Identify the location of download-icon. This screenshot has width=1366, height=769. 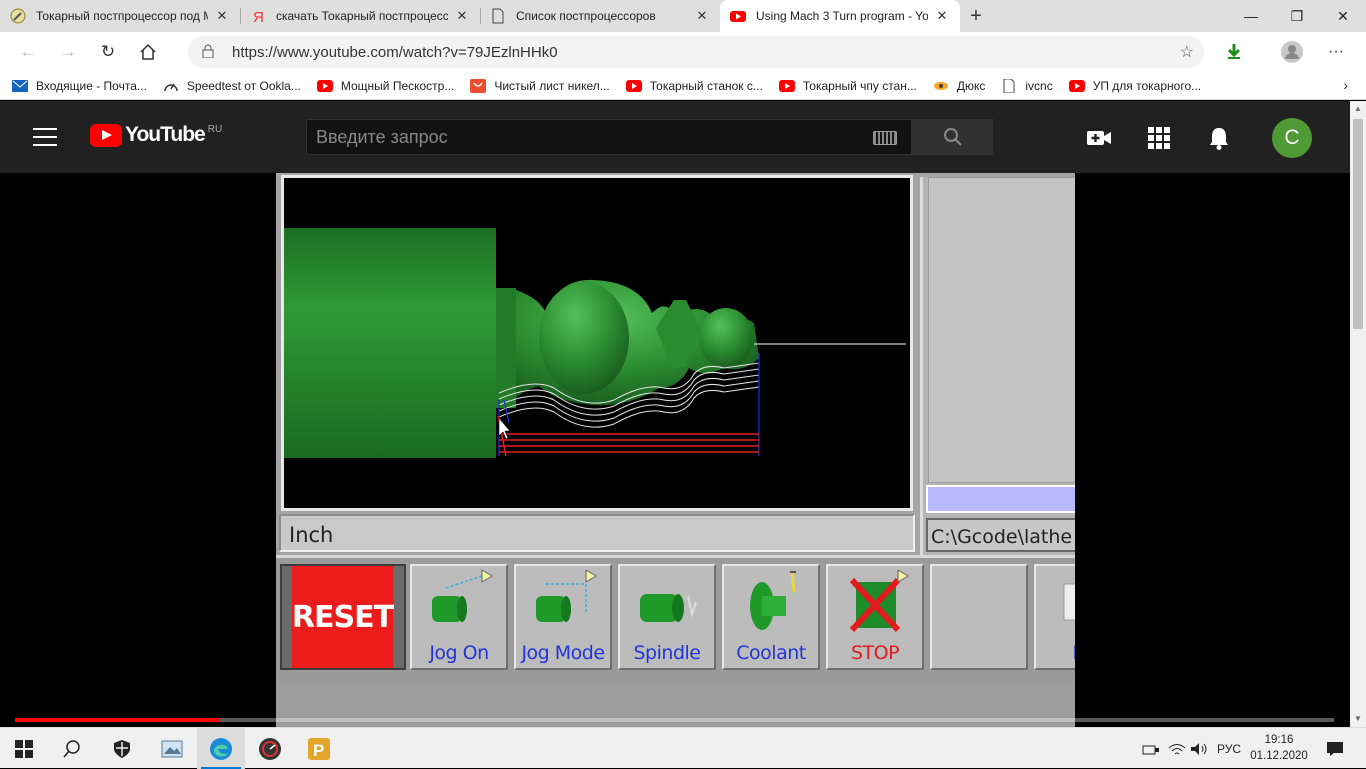
(1234, 52).